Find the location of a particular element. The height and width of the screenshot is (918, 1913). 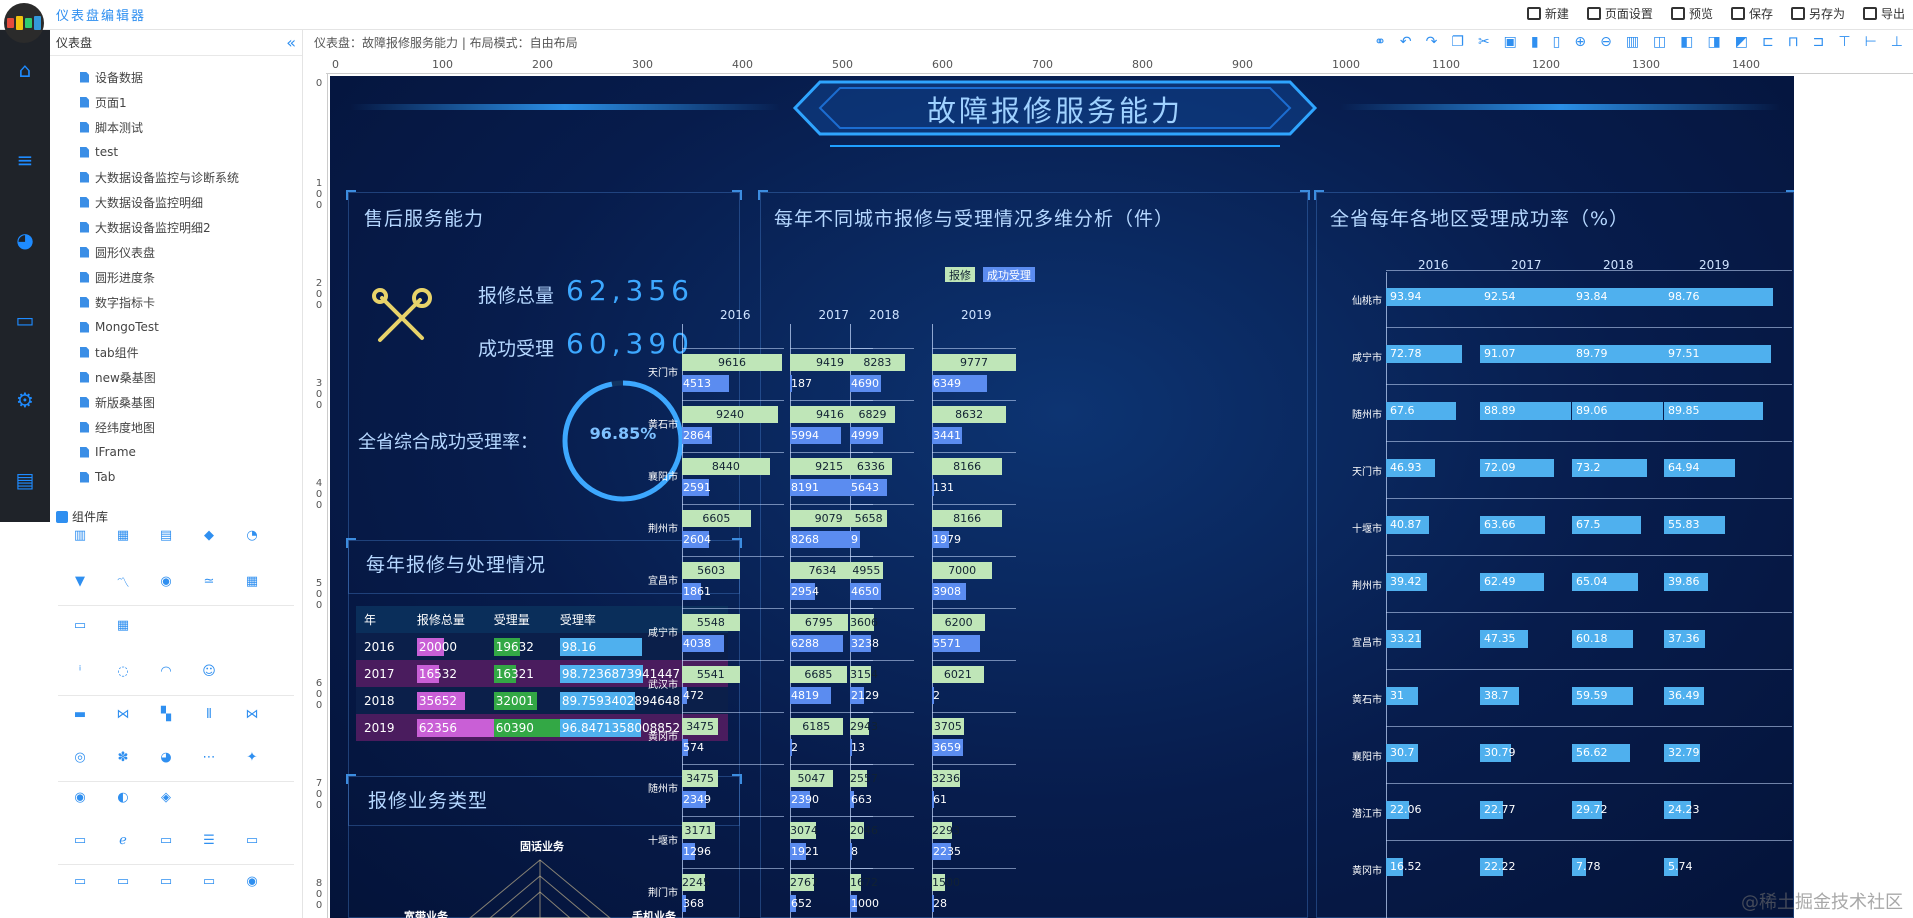

chart-bar-rate: 7.78 is located at coordinates (1586, 867).